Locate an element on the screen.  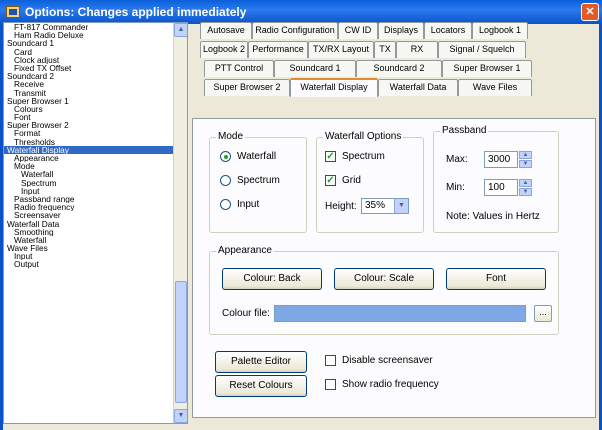
mode-group-title: Mode is located at coordinates (231, 136).